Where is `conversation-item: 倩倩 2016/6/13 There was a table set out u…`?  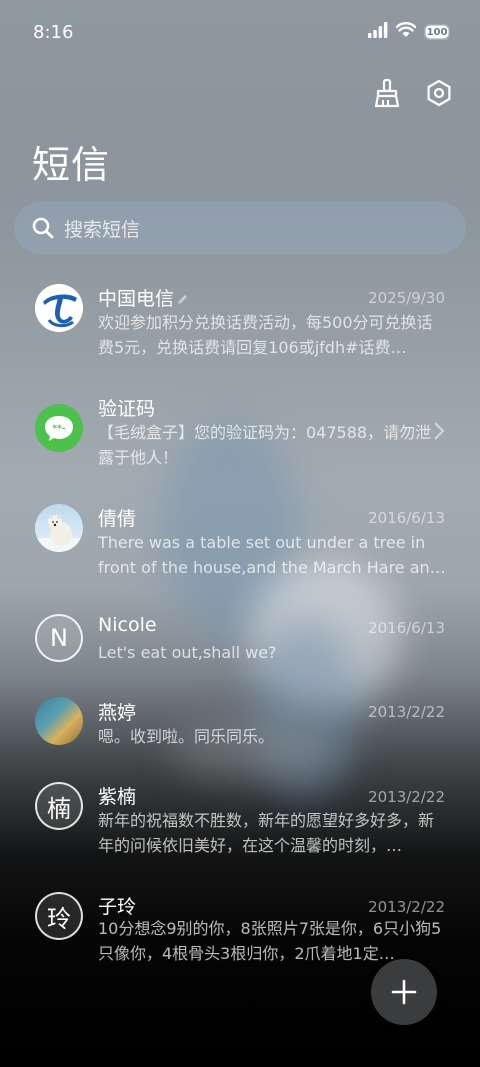 conversation-item: 倩倩 2016/6/13 There was a table set out u… is located at coordinates (240, 544).